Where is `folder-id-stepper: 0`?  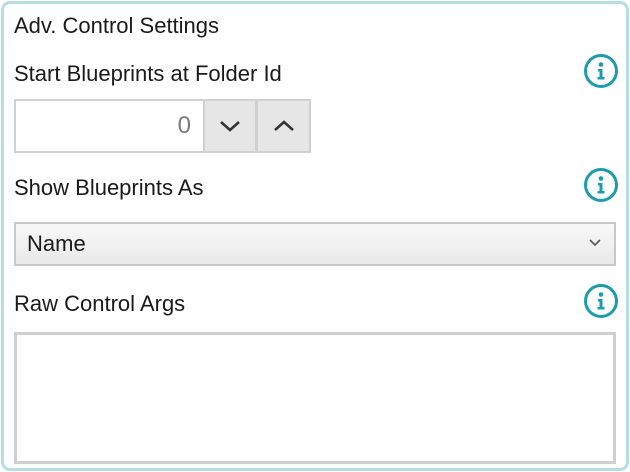
folder-id-stepper: 0 is located at coordinates (163, 126).